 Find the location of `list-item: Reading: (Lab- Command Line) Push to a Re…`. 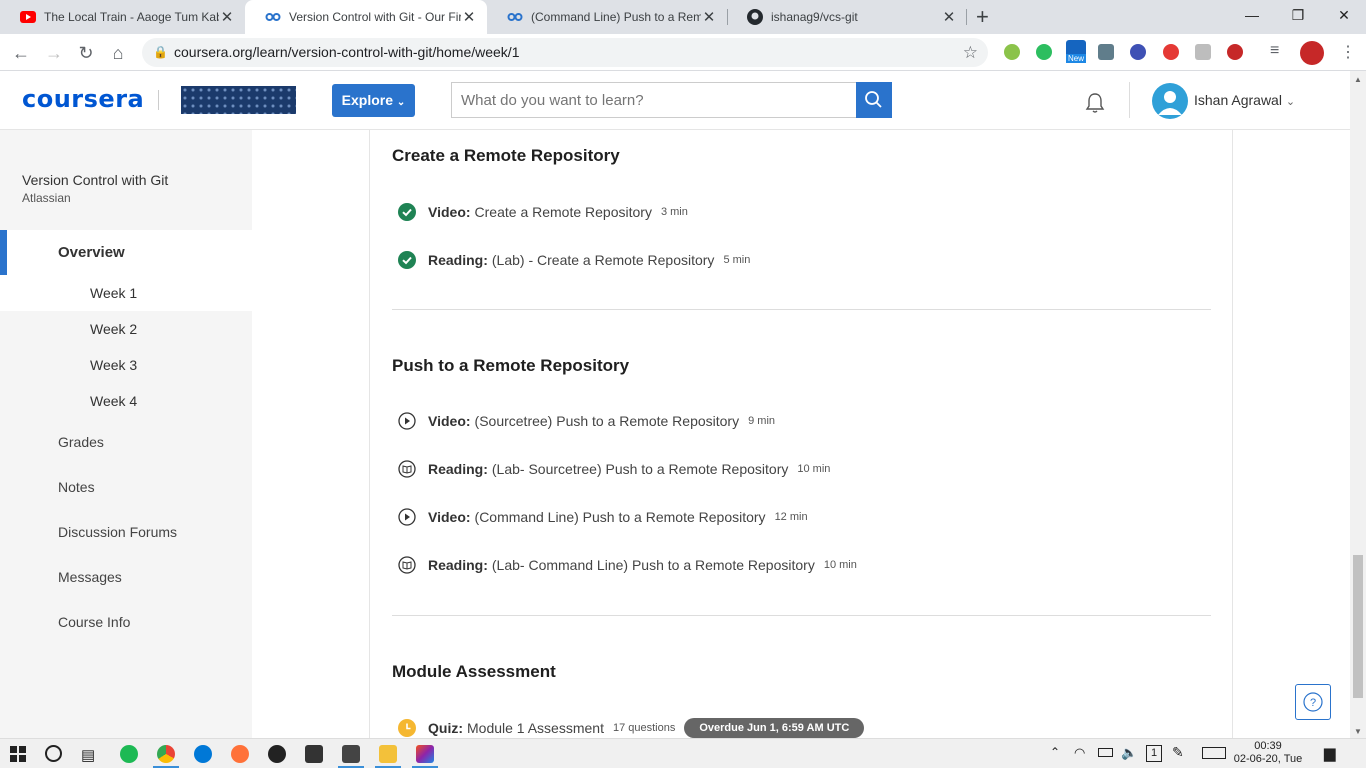

list-item: Reading: (Lab- Command Line) Push to a Re… is located at coordinates (627, 565).